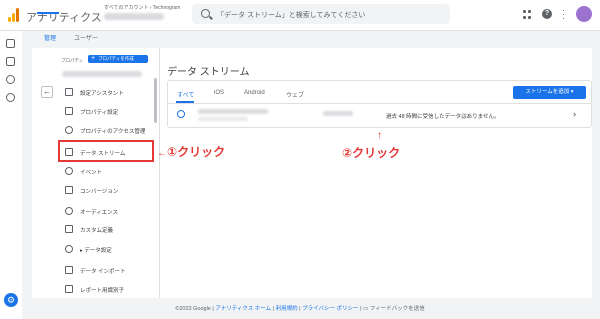 Image resolution: width=600 pixels, height=319 pixels. Describe the element at coordinates (99, 113) in the screenshot. I see `menu-label: プロパティ設定` at that location.